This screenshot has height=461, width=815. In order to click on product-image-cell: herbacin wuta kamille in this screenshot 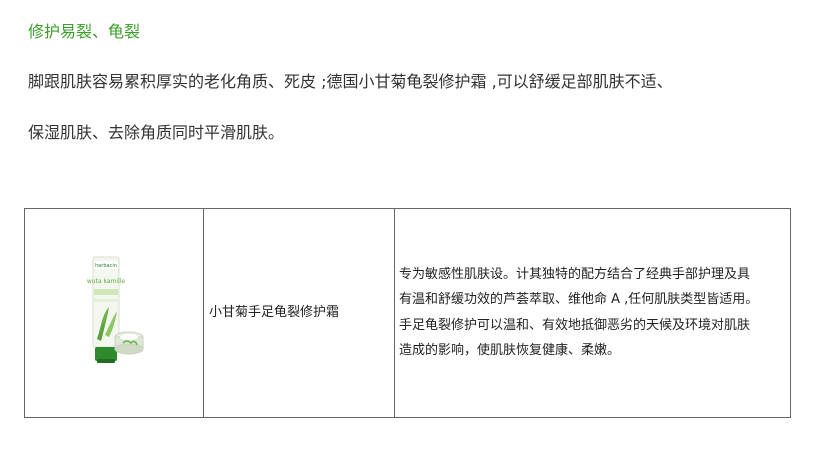, I will do `click(114, 313)`.